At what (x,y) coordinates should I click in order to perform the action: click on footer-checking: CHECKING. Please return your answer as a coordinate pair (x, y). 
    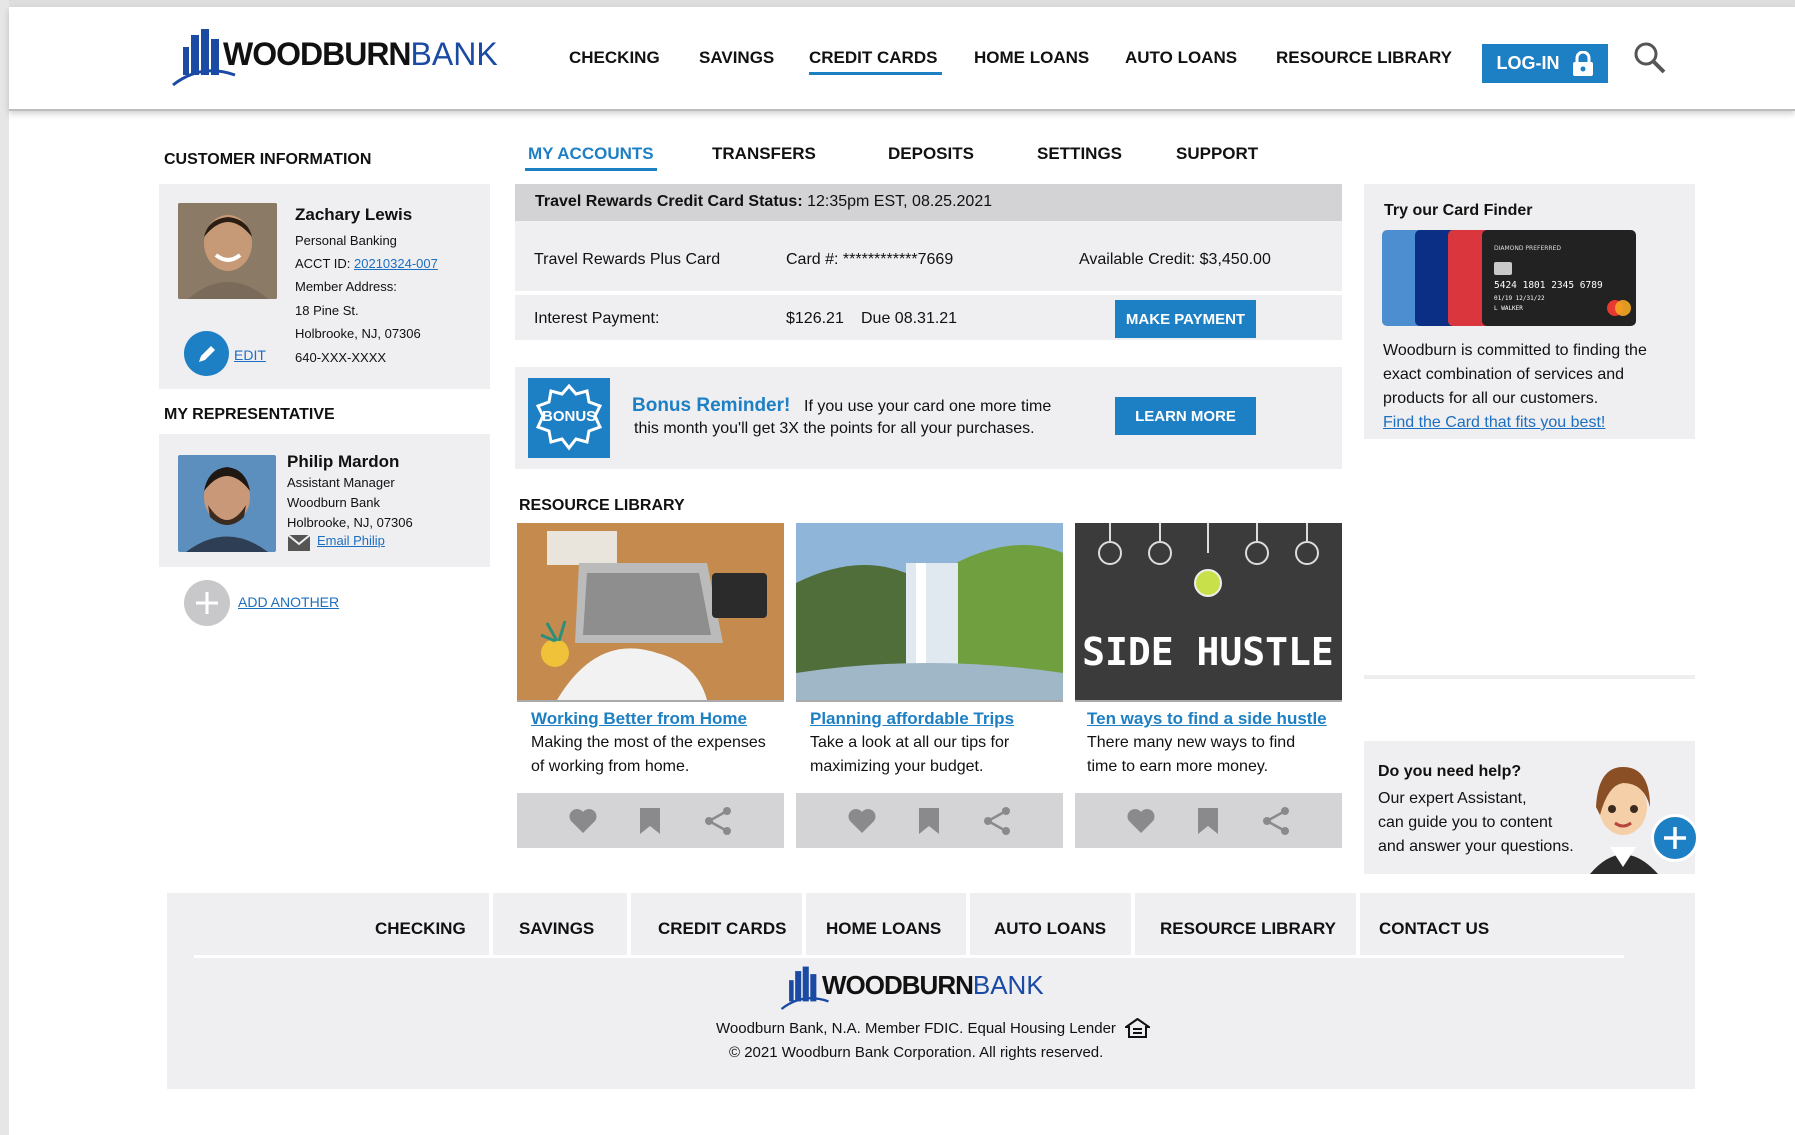
    Looking at the image, I should click on (420, 929).